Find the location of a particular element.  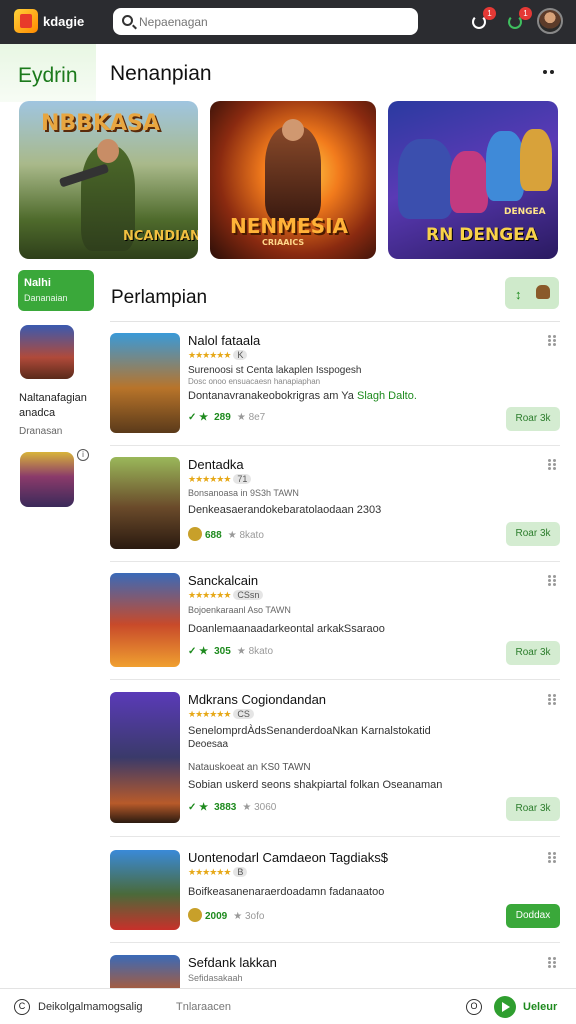

banner-2-subtitle: CRIAAICS is located at coordinates (283, 242).